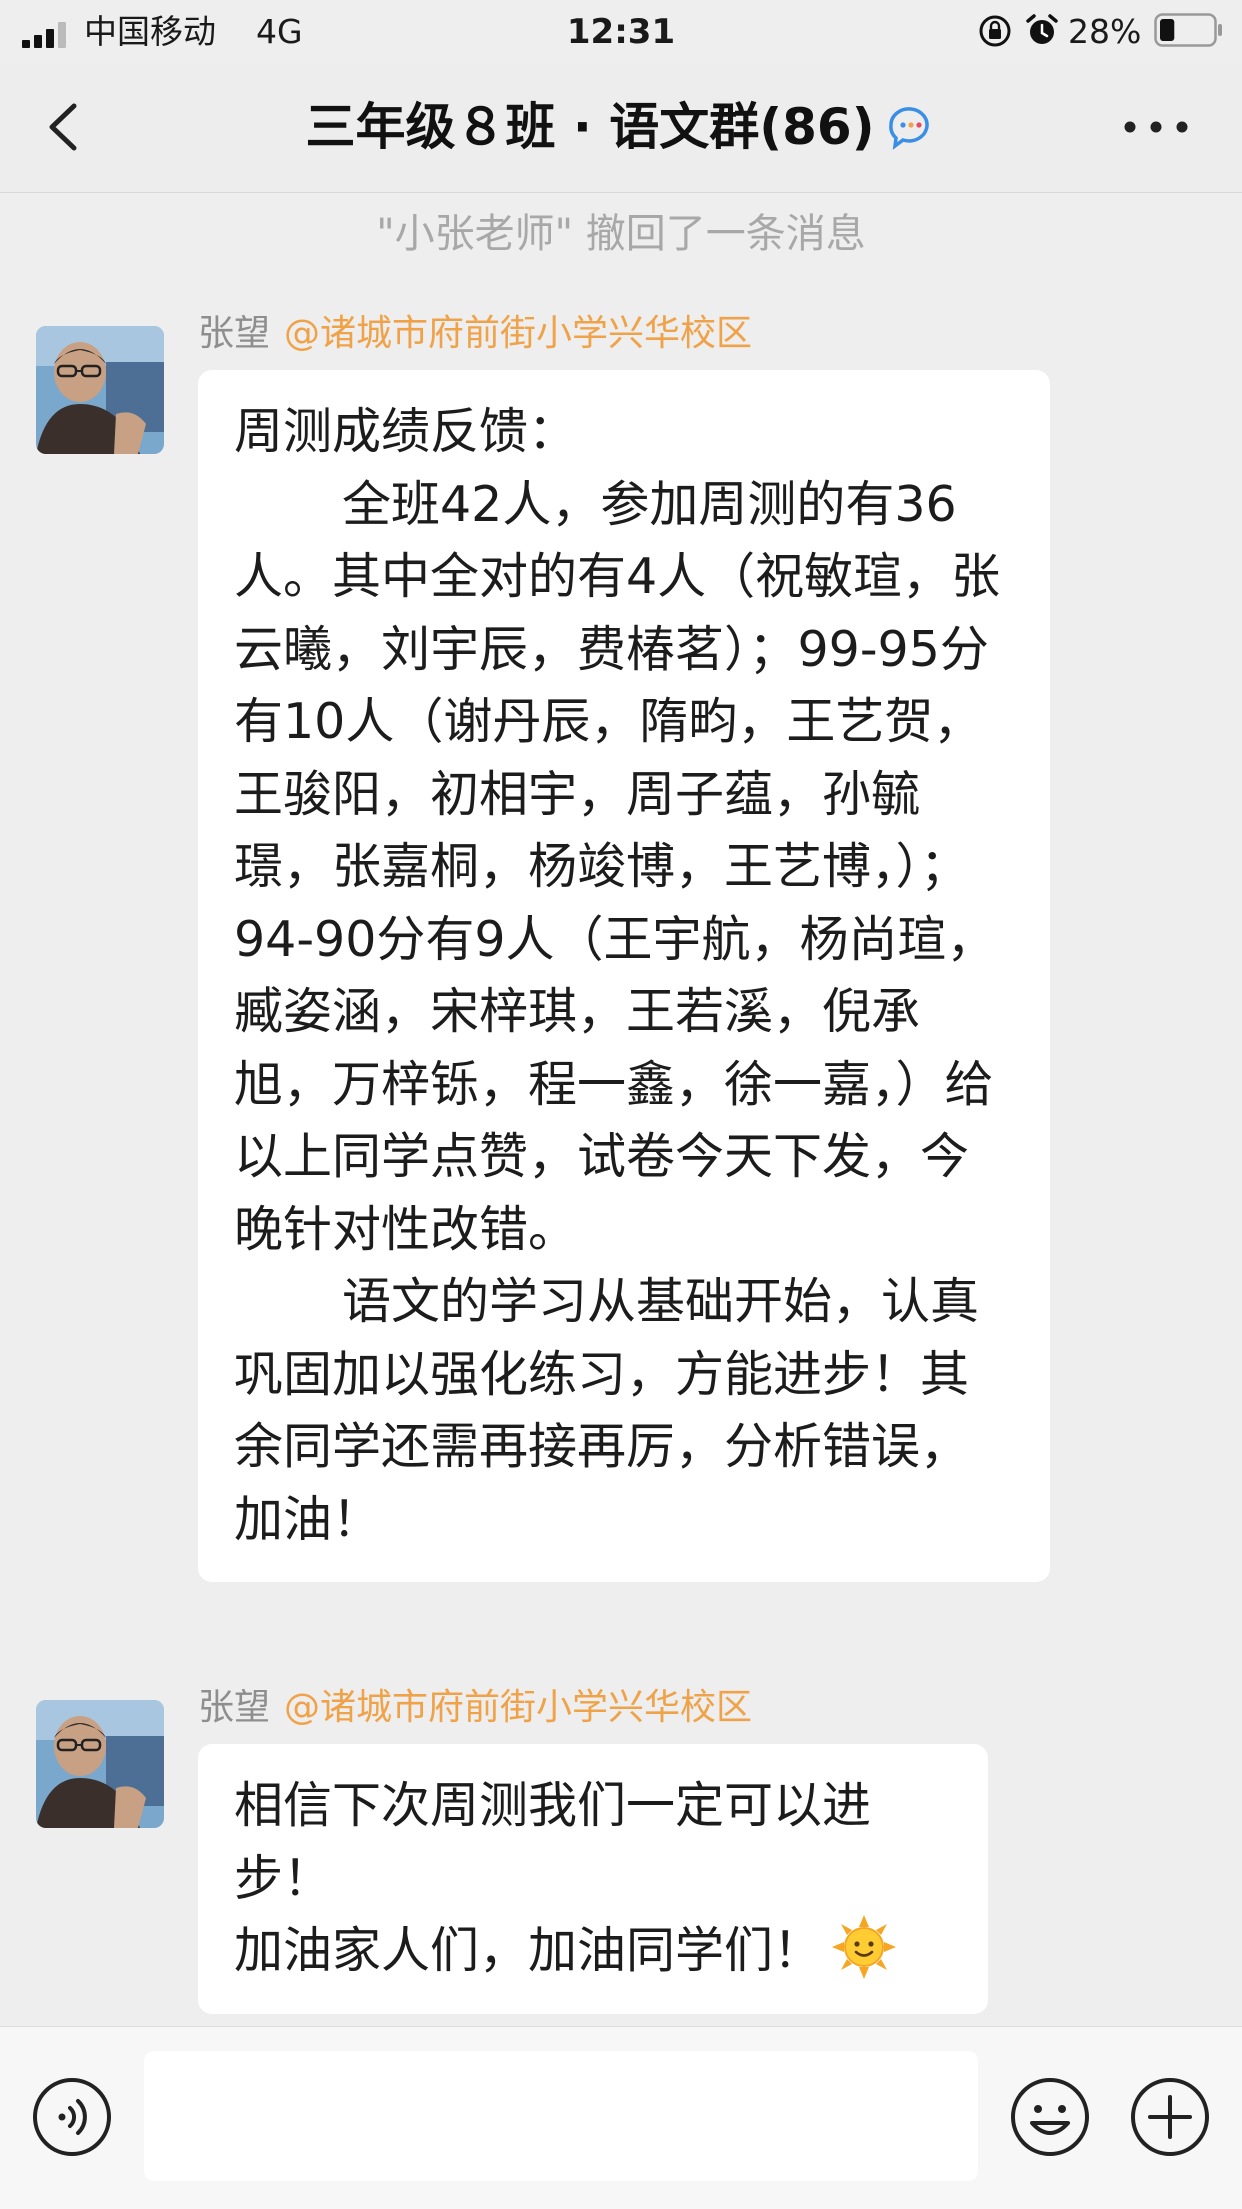  What do you see at coordinates (1050, 2117) in the screenshot?
I see `emoji-icon` at bounding box center [1050, 2117].